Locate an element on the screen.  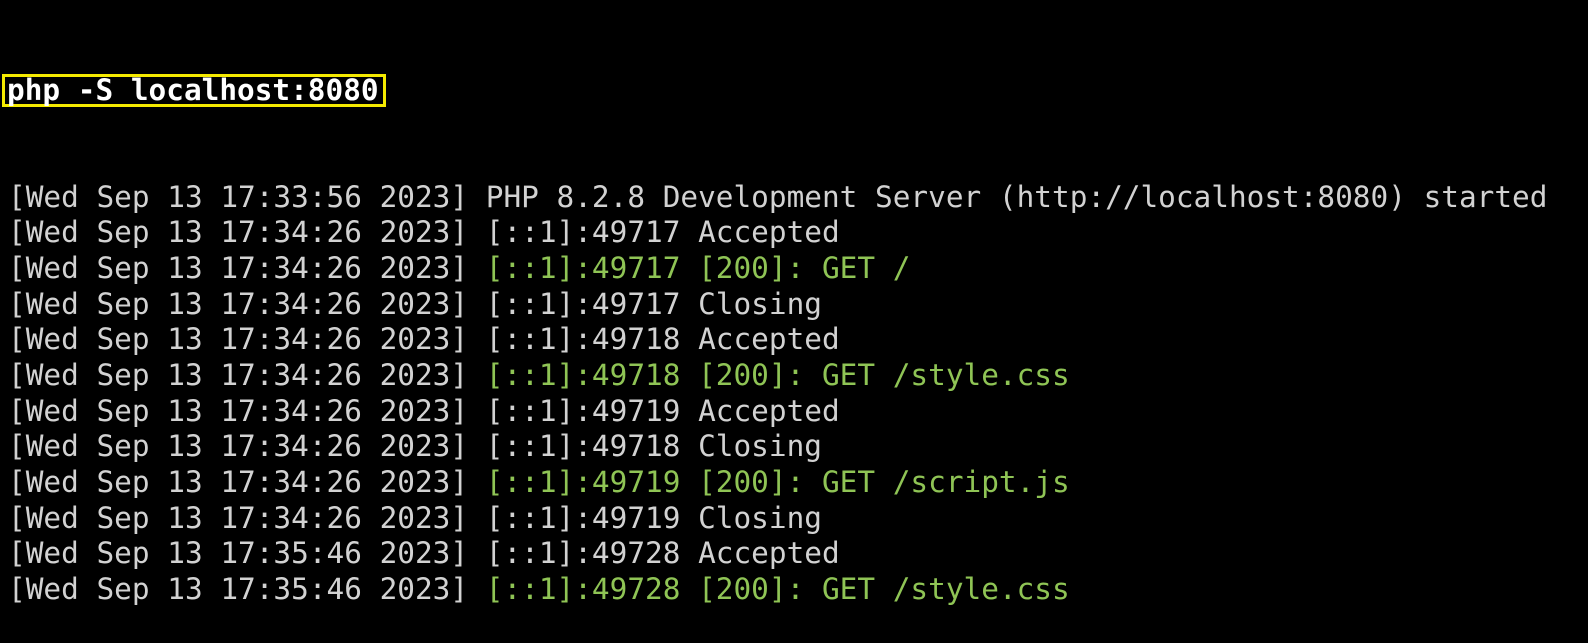
log-request: [::1]:49728 [200]: GET /style.css is located at coordinates (777, 589).